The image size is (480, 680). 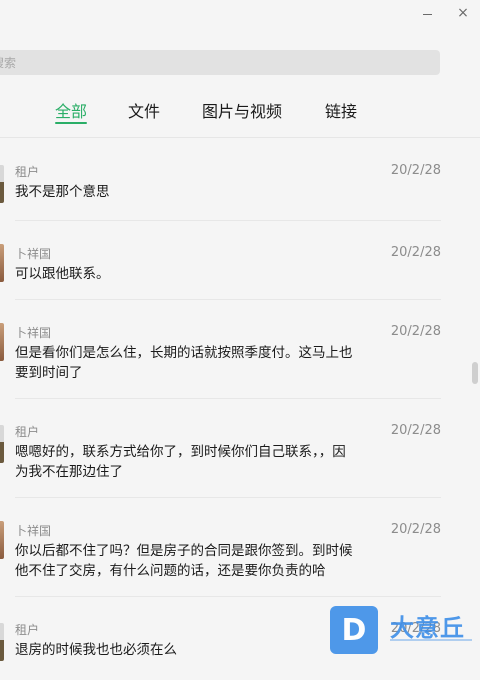 What do you see at coordinates (96, 650) in the screenshot?
I see `message-line: 退房的时候我也也必须在么` at bounding box center [96, 650].